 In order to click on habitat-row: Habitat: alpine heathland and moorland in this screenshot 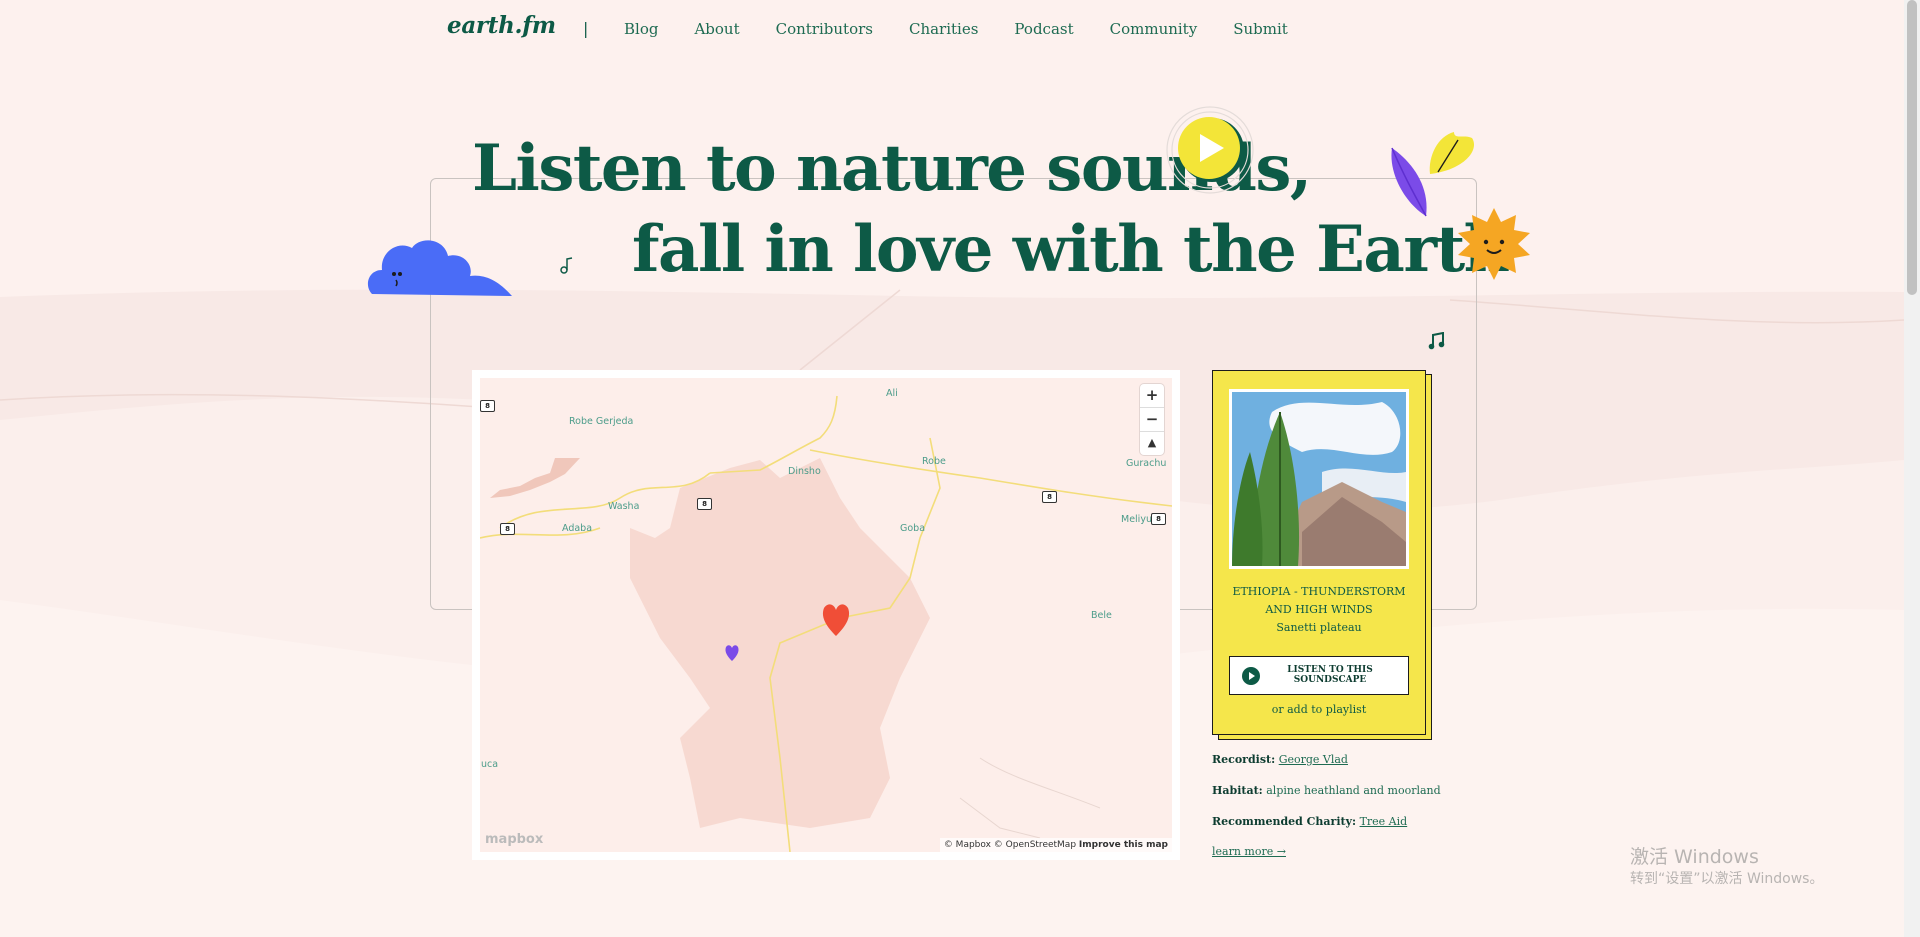, I will do `click(1326, 790)`.